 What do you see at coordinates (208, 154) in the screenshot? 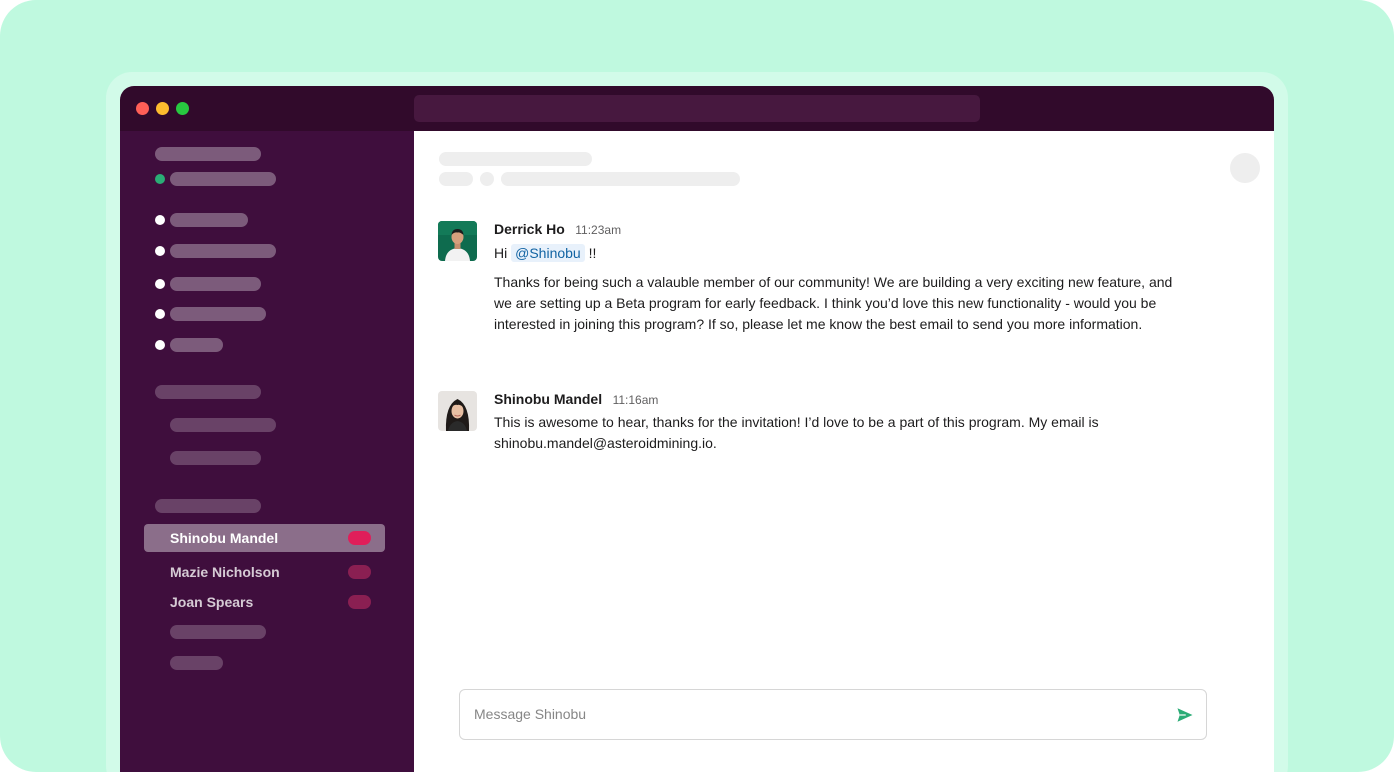
I see `workspace-name-placeholder` at bounding box center [208, 154].